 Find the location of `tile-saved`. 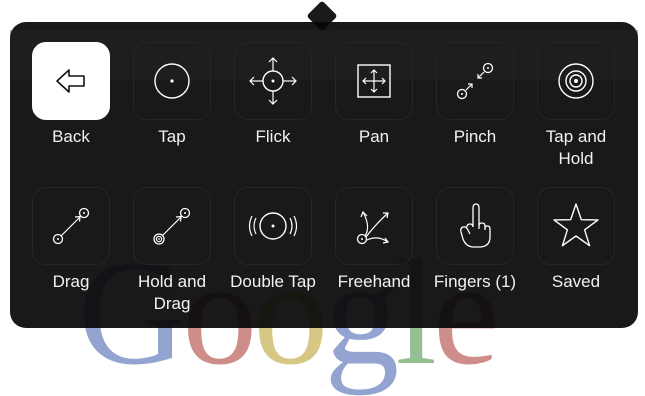

tile-saved is located at coordinates (576, 226).